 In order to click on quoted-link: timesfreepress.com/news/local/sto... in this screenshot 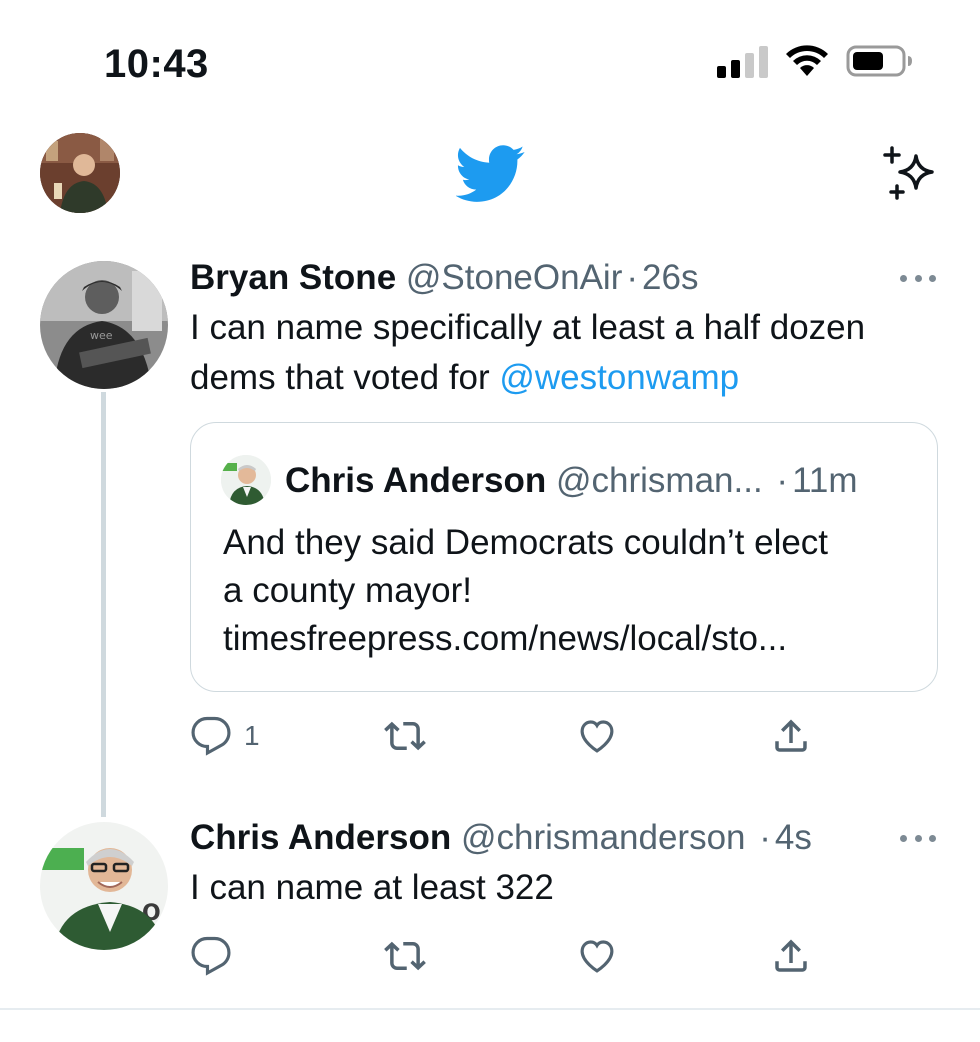, I will do `click(573, 639)`.